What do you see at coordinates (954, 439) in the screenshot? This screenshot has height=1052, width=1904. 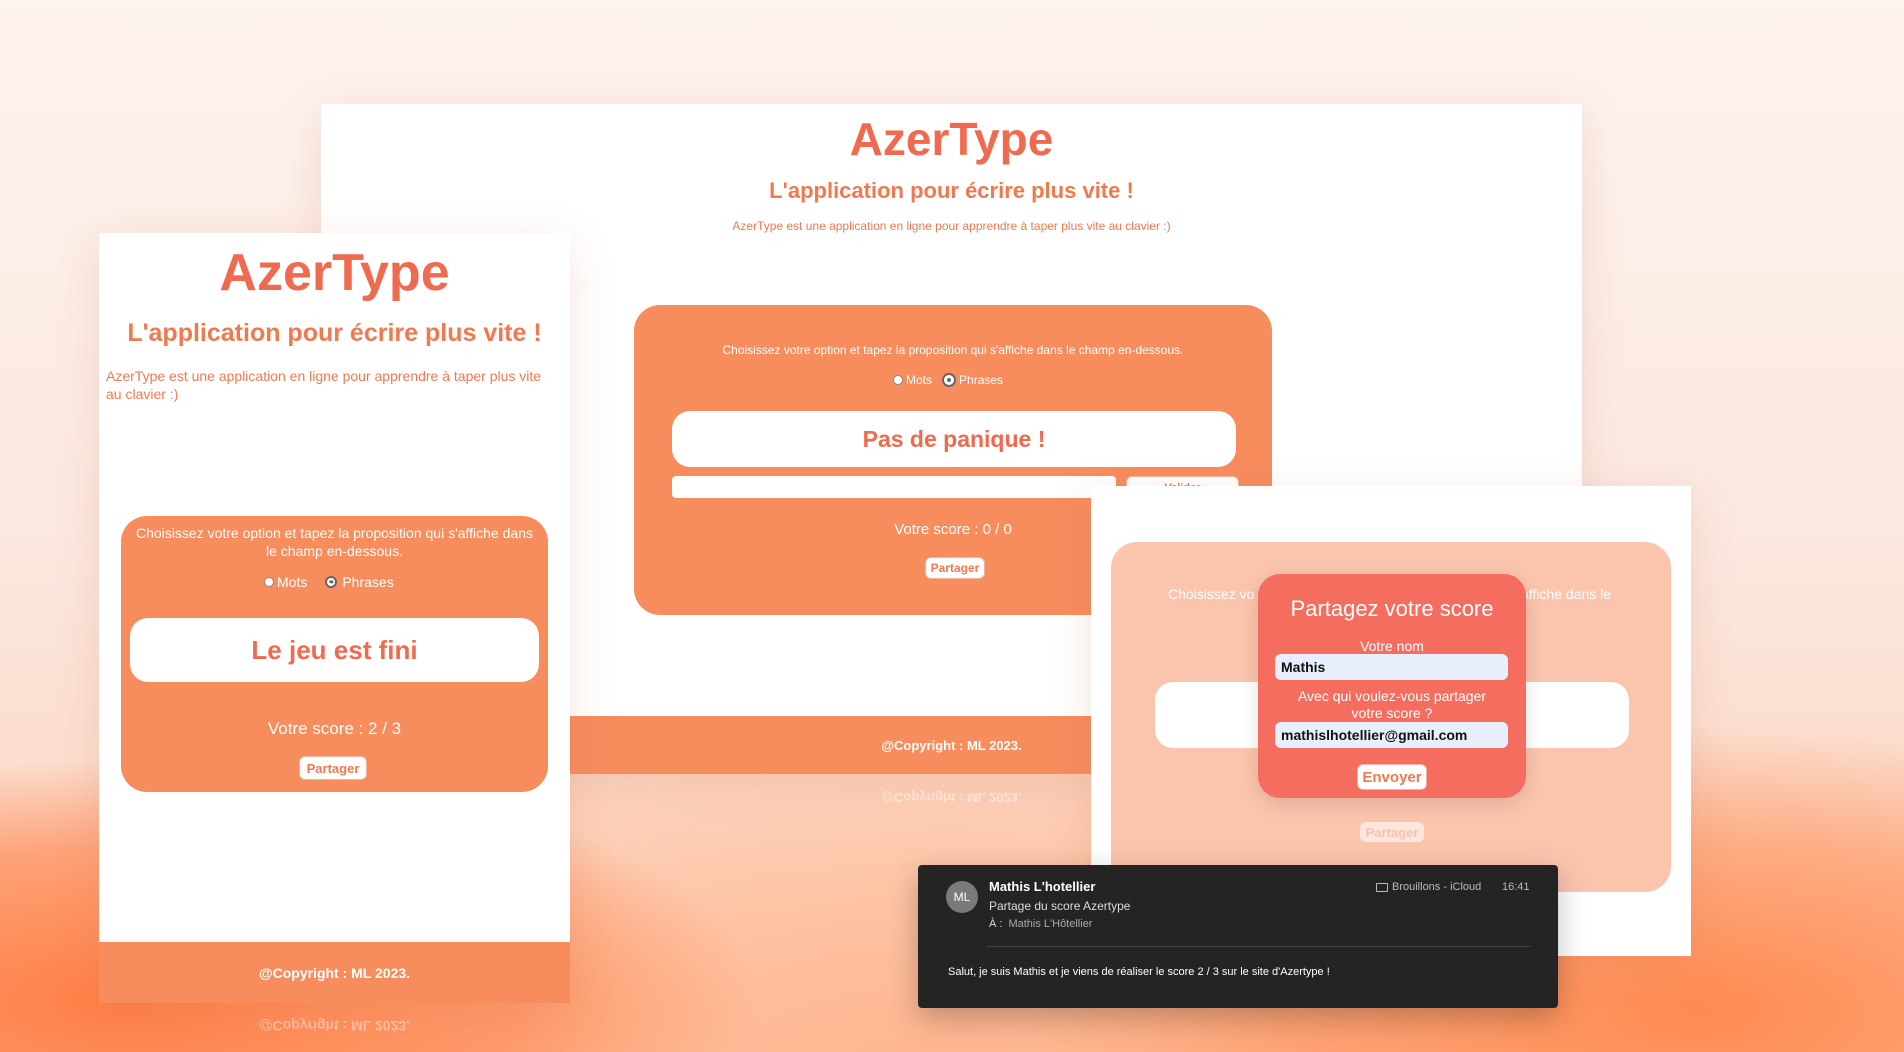 I see `desktop-prompt: Pas de panique !` at bounding box center [954, 439].